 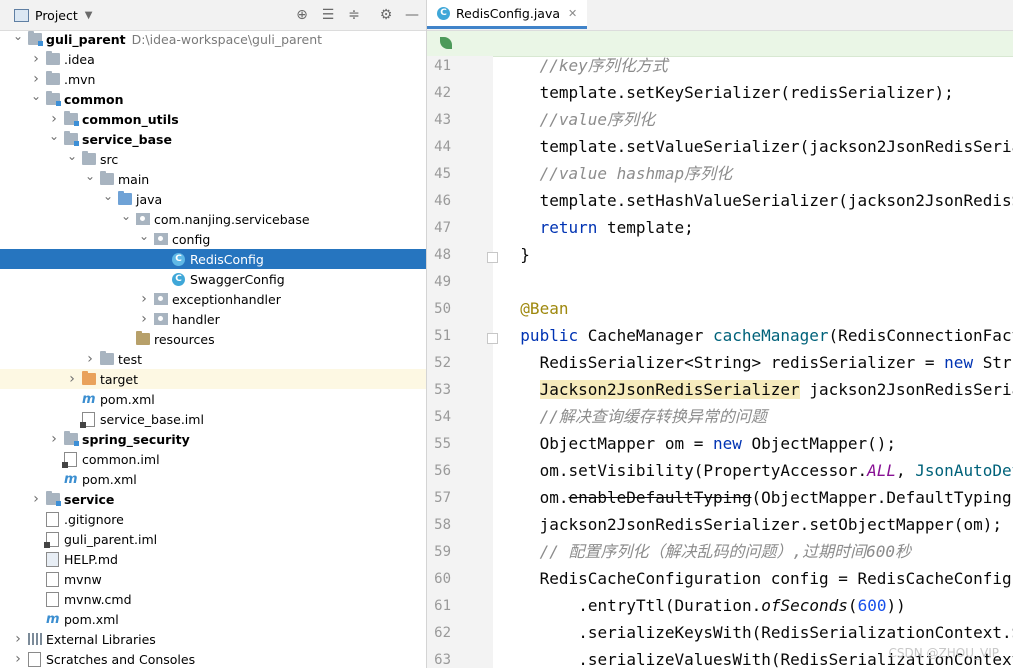 What do you see at coordinates (213, 379) in the screenshot?
I see `tree-item: › target` at bounding box center [213, 379].